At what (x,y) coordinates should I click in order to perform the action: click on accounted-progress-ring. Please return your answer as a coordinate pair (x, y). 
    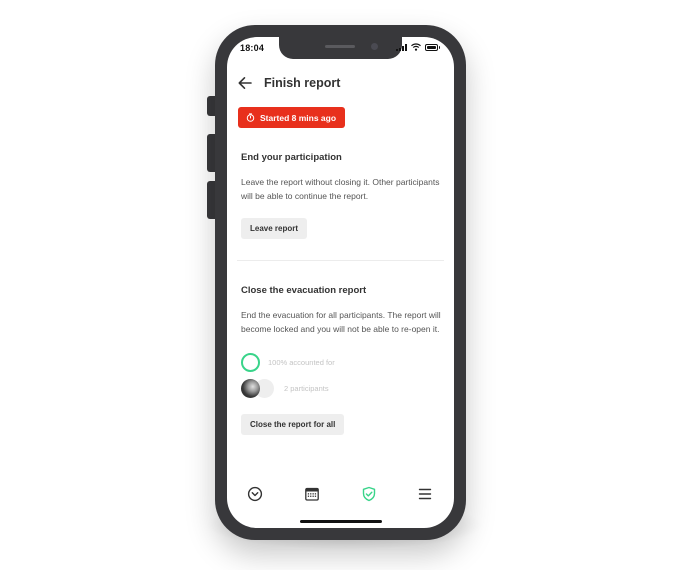
    Looking at the image, I should click on (250, 362).